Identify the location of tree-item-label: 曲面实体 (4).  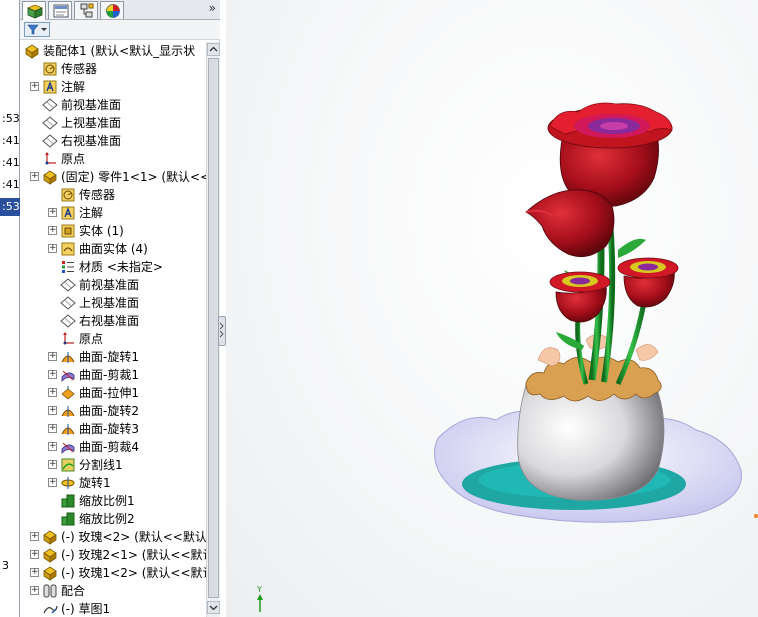
(113, 249).